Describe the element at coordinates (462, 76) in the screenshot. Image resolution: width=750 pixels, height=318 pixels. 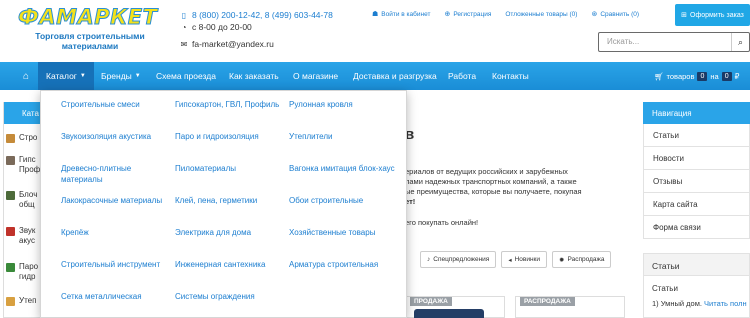
I see `nav-jobs: Работа` at that location.